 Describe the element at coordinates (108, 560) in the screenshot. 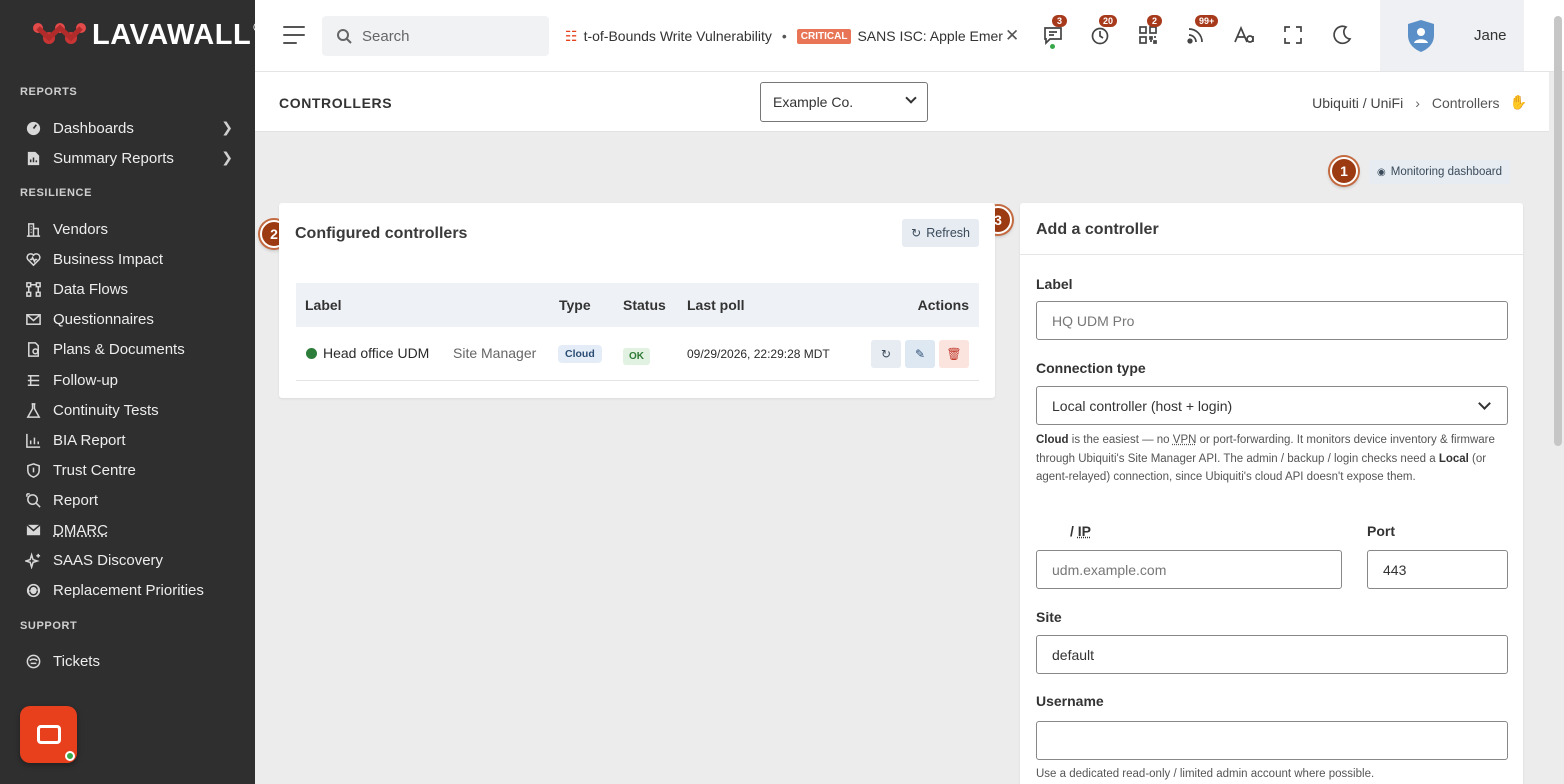

I see `sidebar-item-label: SAAS Discovery` at that location.